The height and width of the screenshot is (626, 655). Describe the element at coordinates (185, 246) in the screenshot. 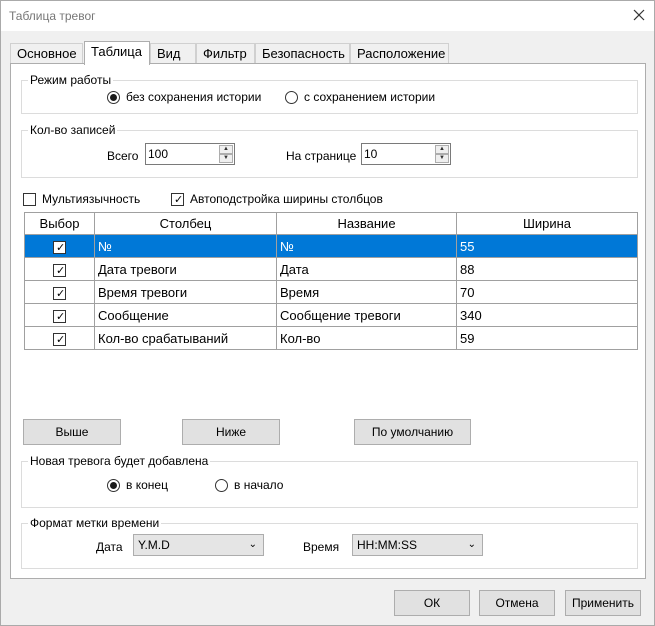

I see `row-column: №` at that location.